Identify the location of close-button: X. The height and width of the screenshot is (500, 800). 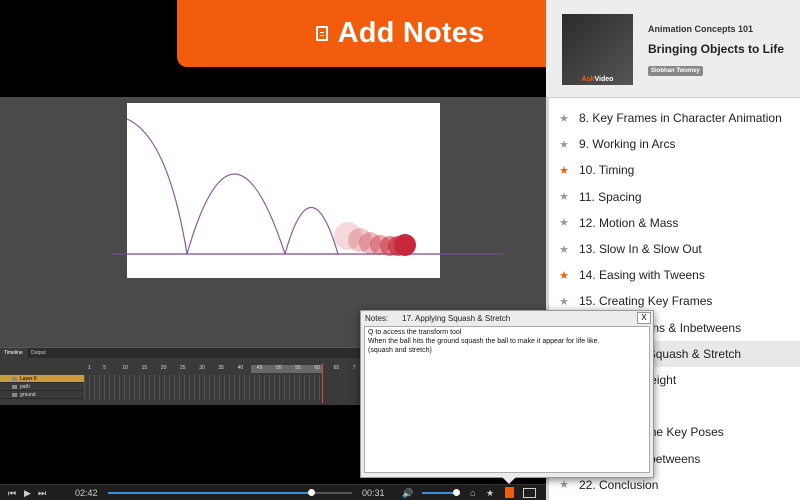
(644, 318).